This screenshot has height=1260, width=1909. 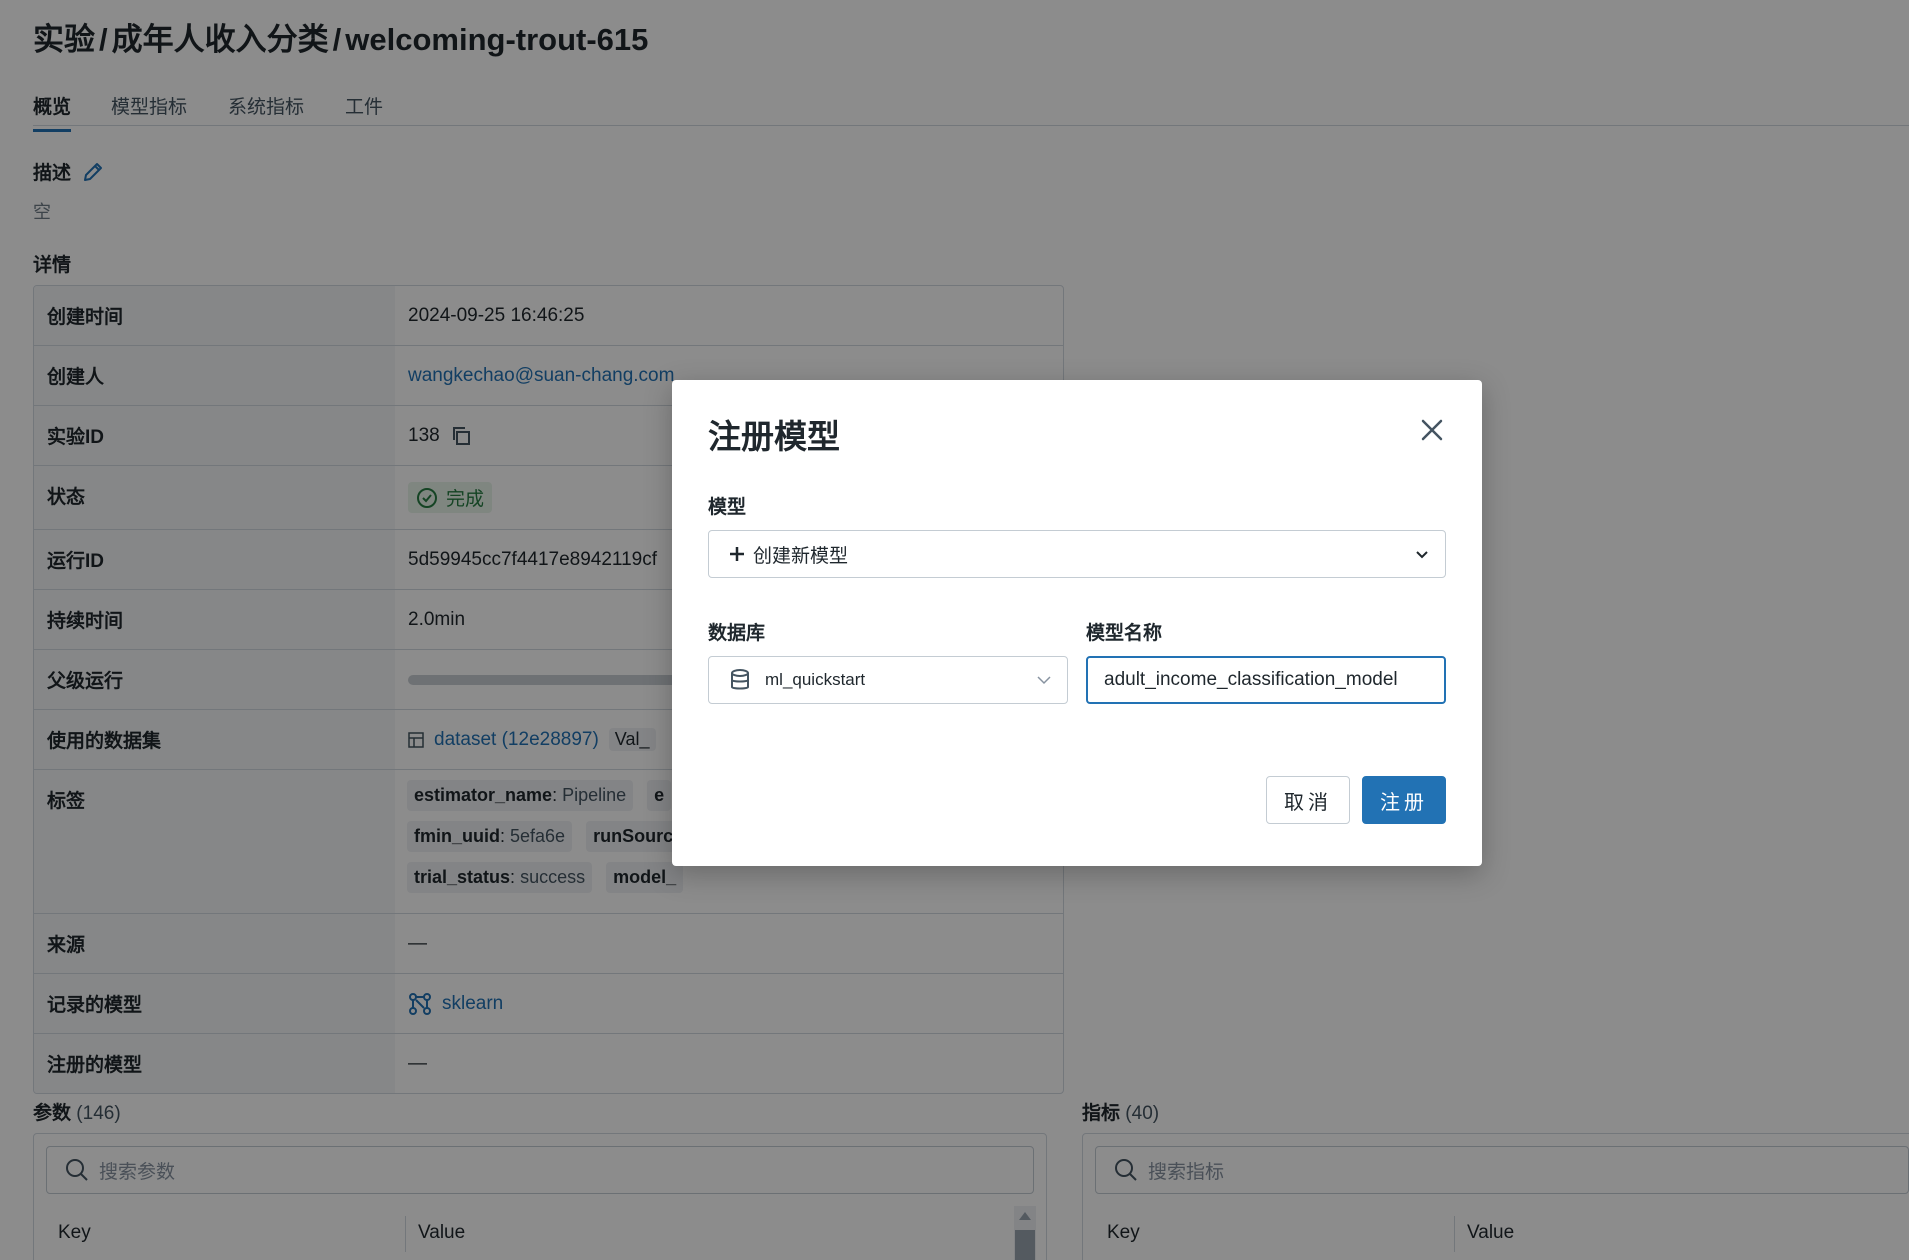 I want to click on register-button: 注册, so click(x=1404, y=800).